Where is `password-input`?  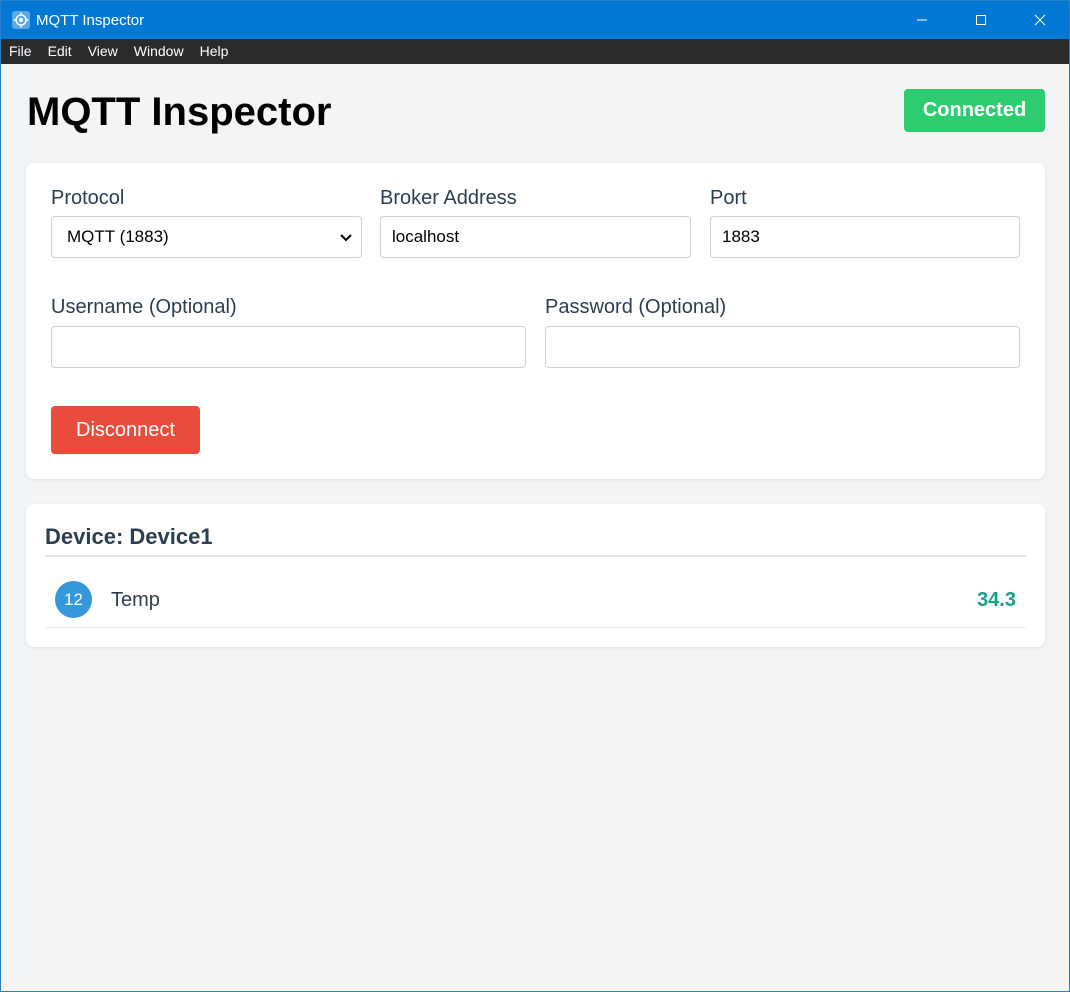 password-input is located at coordinates (782, 347).